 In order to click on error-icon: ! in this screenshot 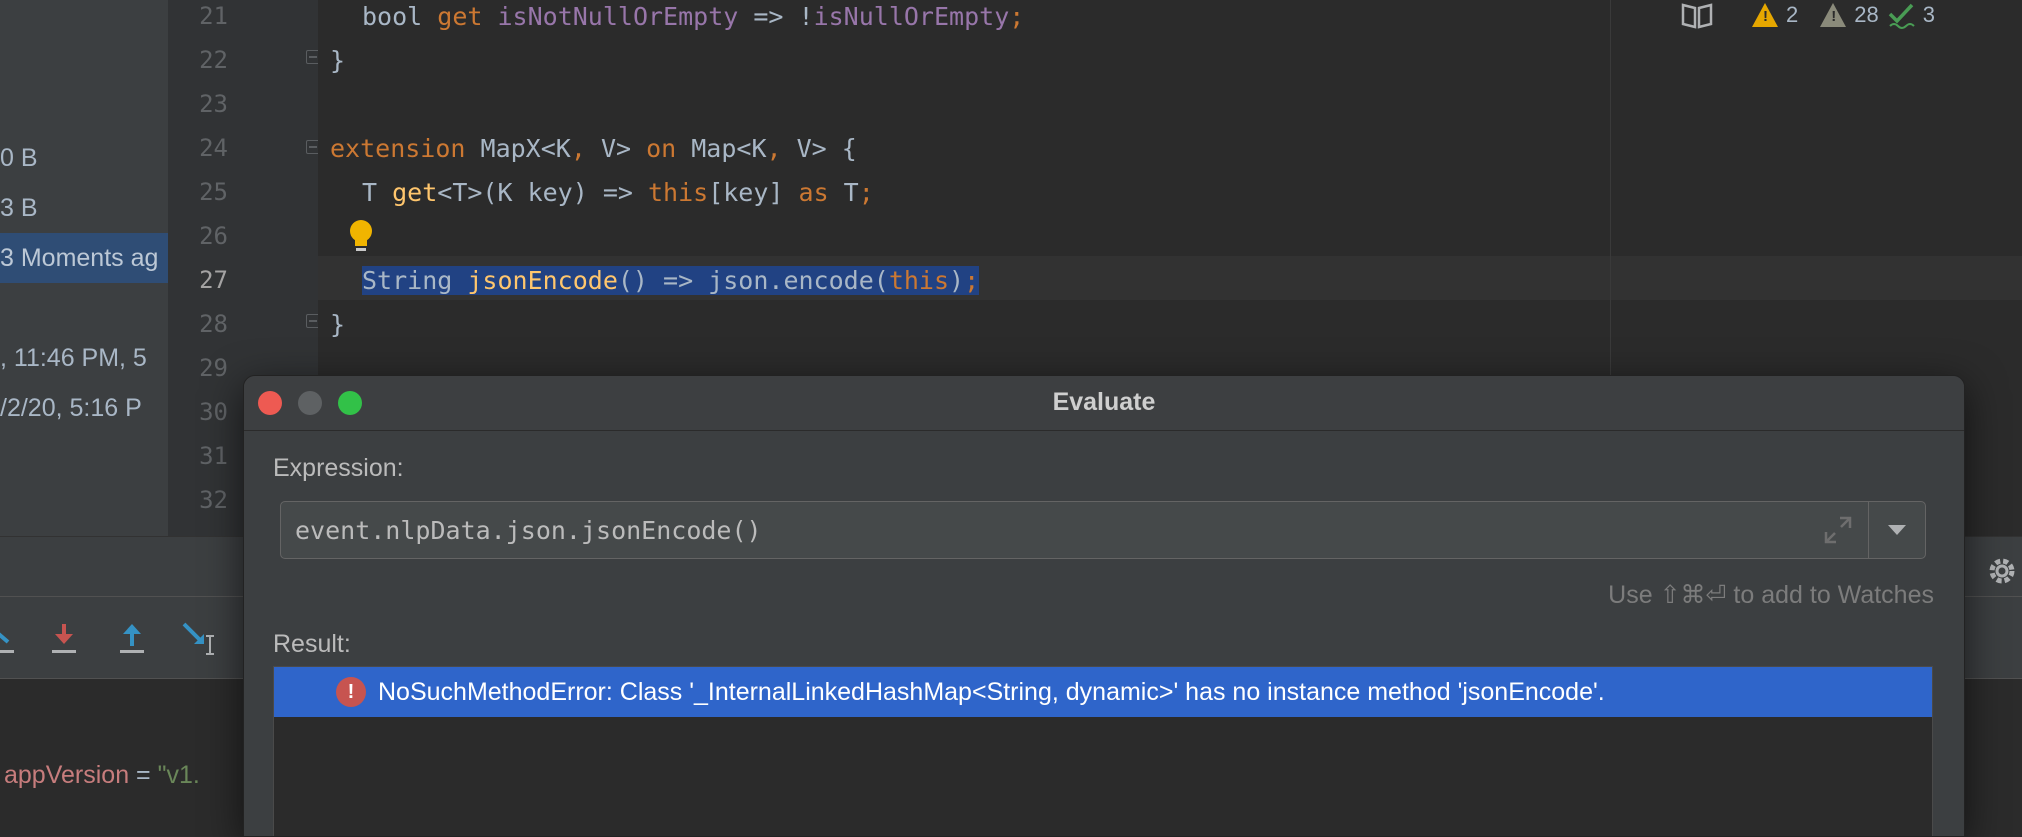, I will do `click(351, 692)`.